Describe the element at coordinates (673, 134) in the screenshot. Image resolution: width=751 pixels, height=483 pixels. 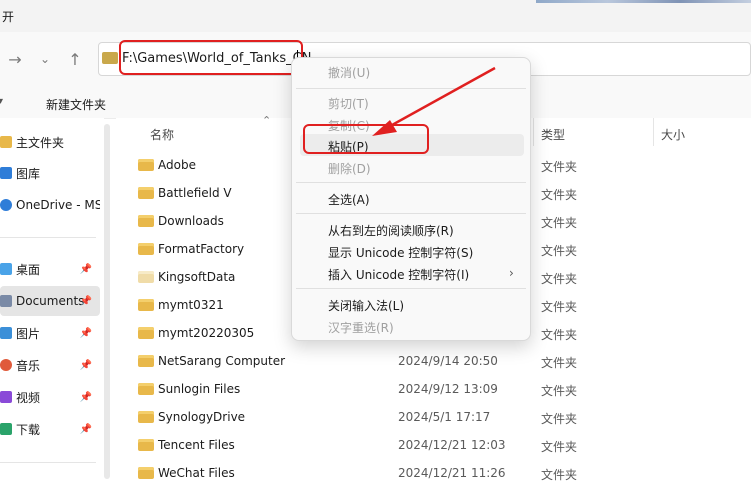
I see `column-header-size: 大小` at that location.